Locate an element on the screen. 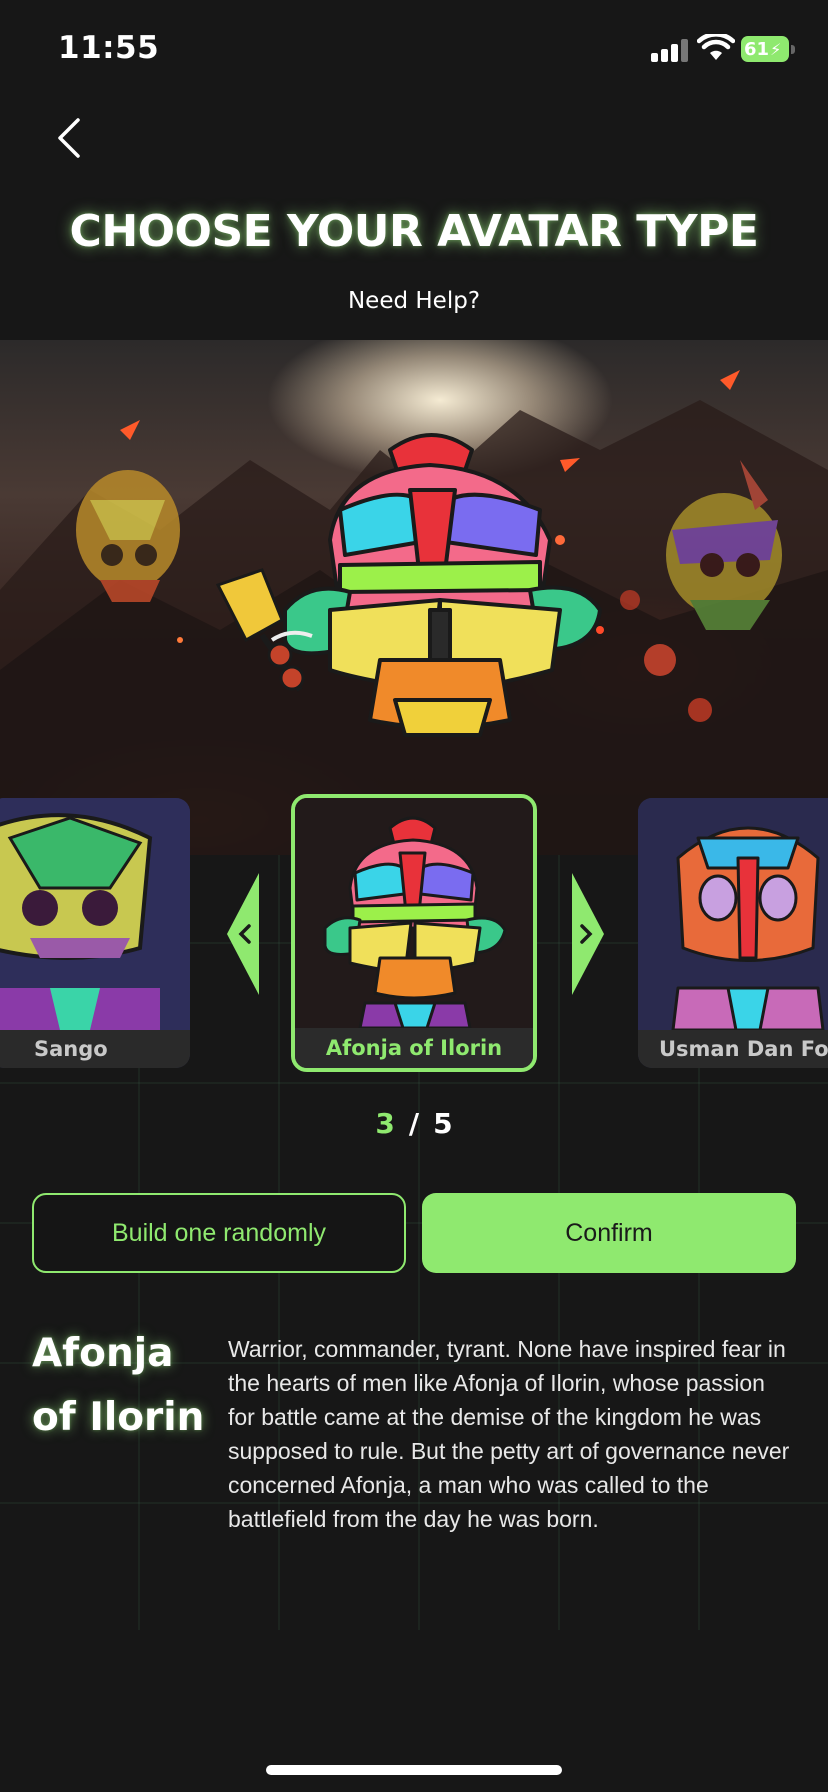  chevron-left-icon is located at coordinates (243, 934).